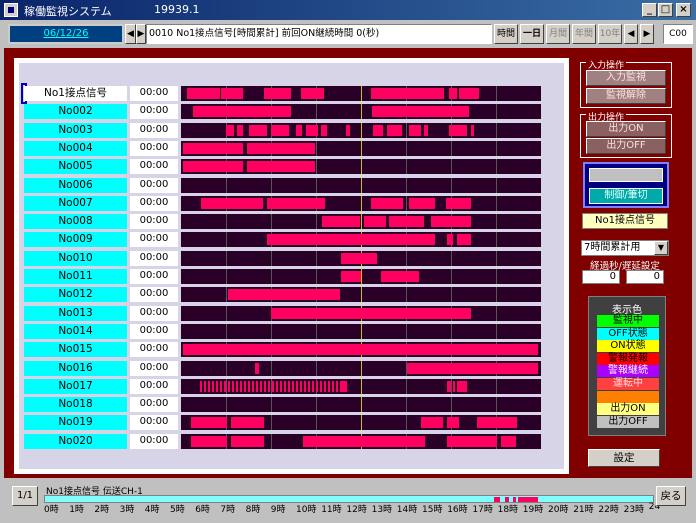  Describe the element at coordinates (626, 96) in the screenshot. I see `monitor-release-button: 監視解除` at that location.